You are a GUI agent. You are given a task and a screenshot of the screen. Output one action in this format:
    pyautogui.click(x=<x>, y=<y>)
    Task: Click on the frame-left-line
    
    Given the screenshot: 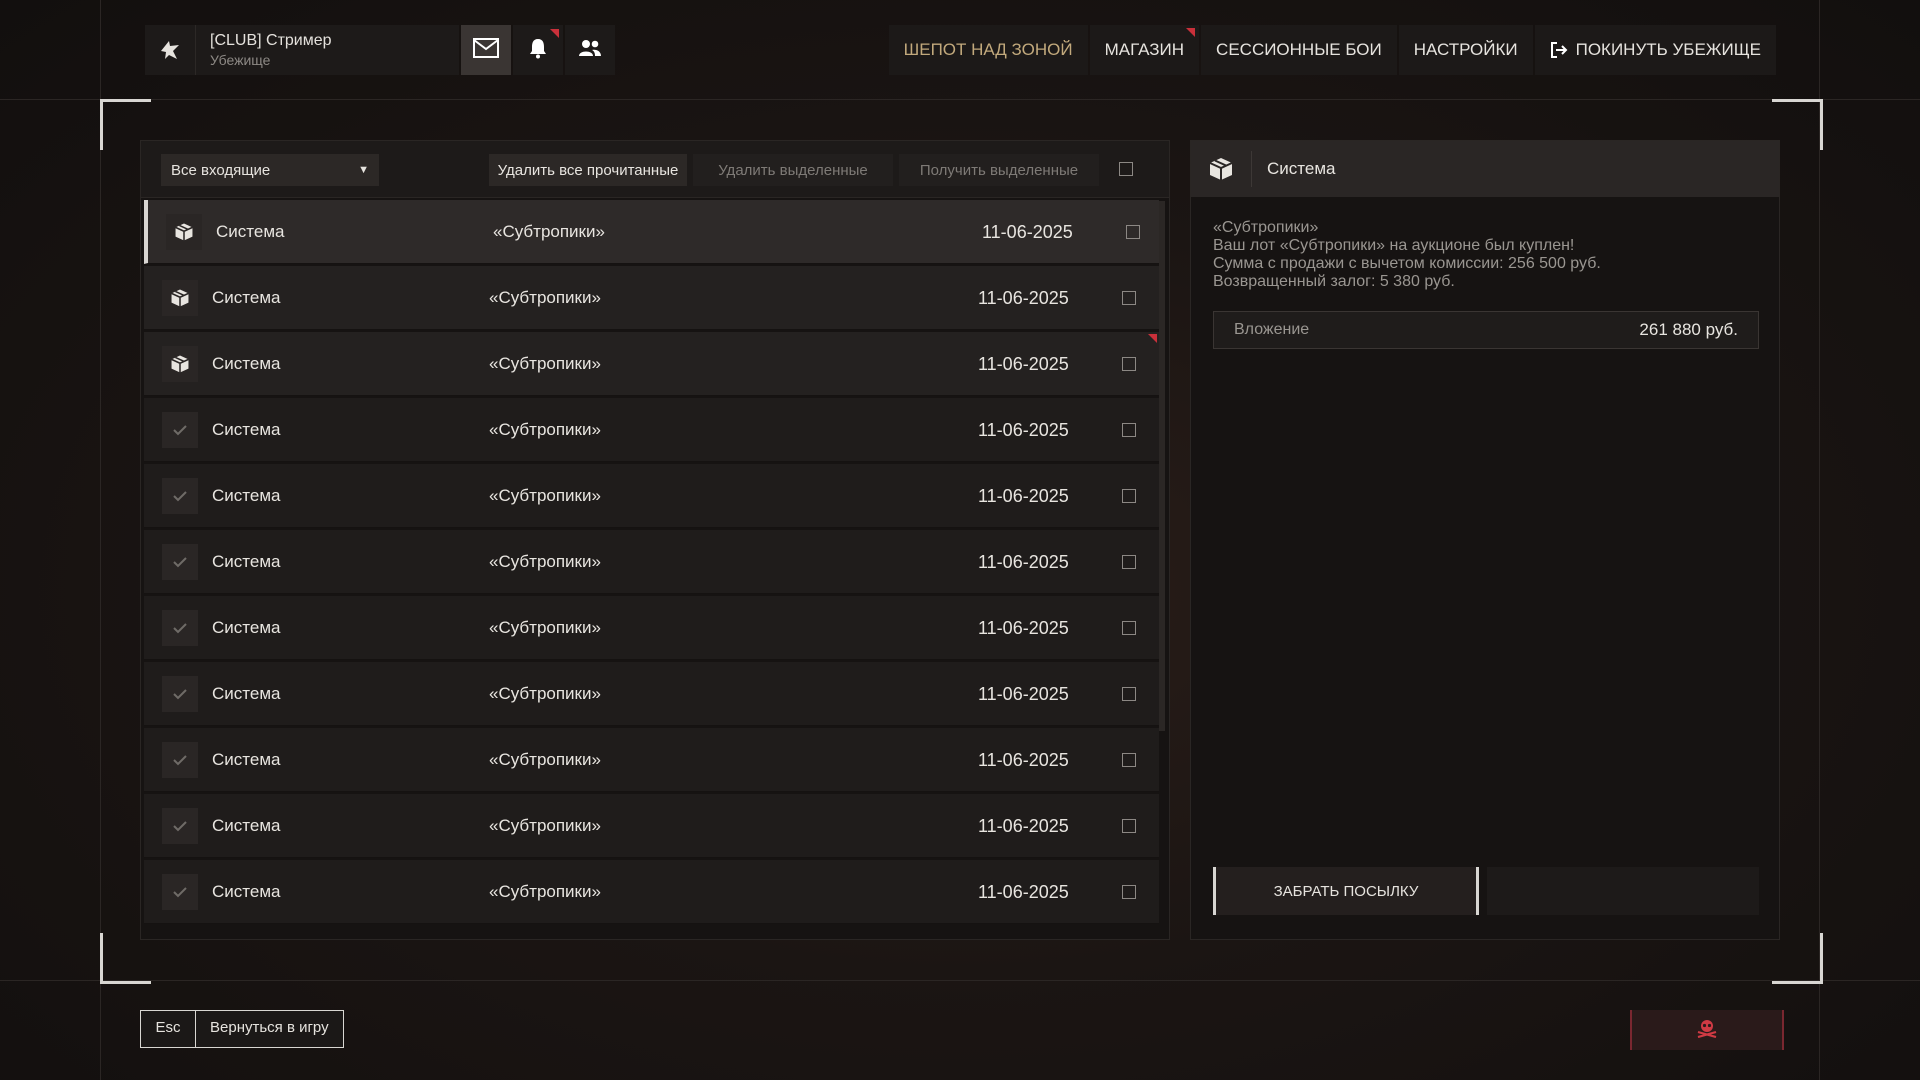 What is the action you would take?
    pyautogui.click(x=100, y=540)
    